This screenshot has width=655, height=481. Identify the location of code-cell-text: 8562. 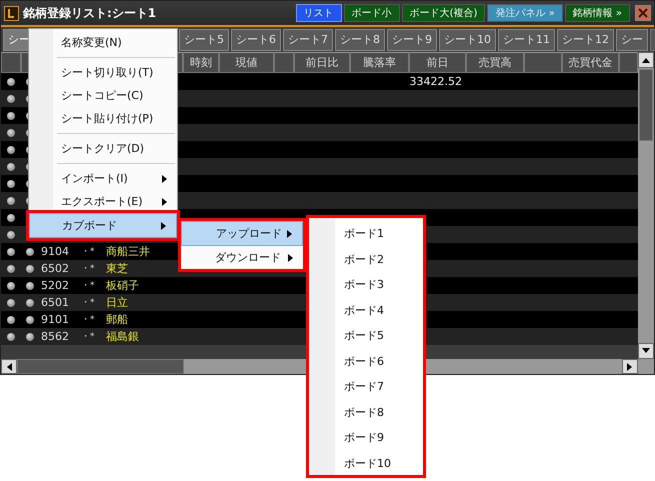
(55, 337).